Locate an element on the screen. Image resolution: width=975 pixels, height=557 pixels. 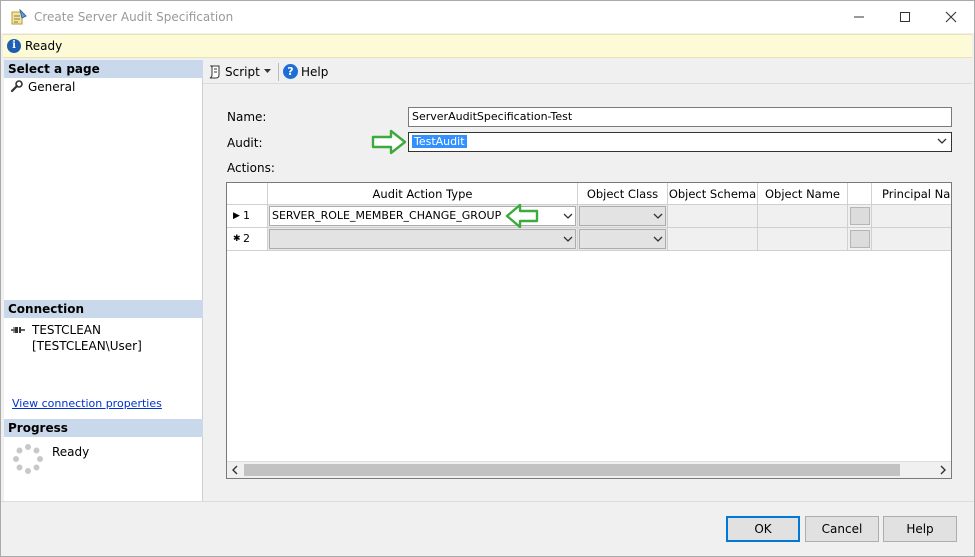
progress-spinner-icon is located at coordinates (28, 459).